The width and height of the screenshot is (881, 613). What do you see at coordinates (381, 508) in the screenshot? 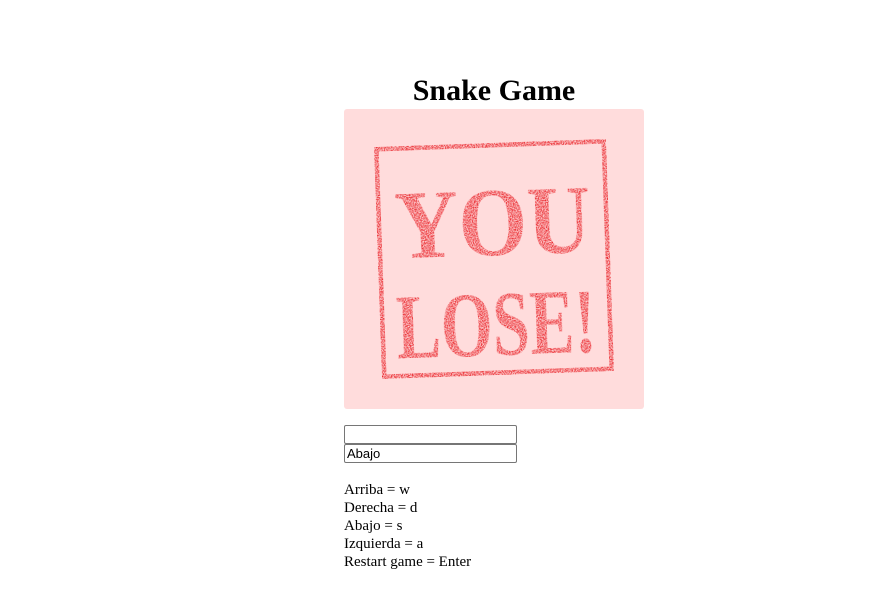
I see `control-right: Derecha = d` at bounding box center [381, 508].